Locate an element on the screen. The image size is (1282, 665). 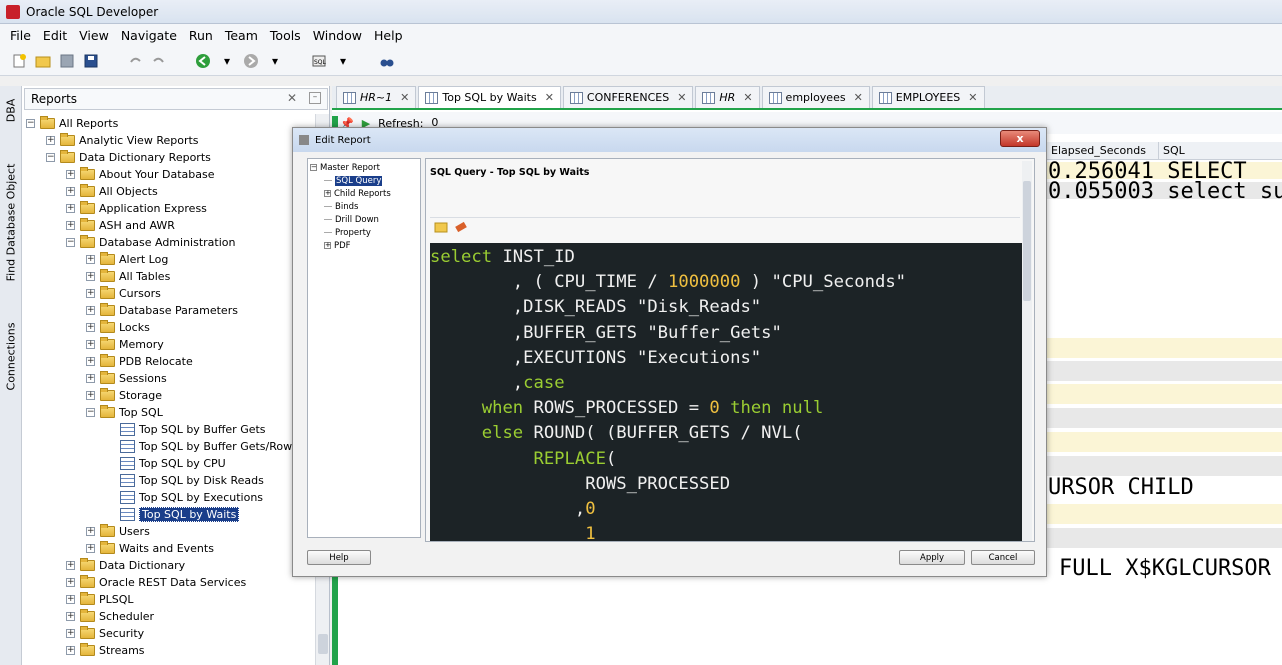
tree-item-folder: + PDB Relocate is located at coordinates (139, 361).